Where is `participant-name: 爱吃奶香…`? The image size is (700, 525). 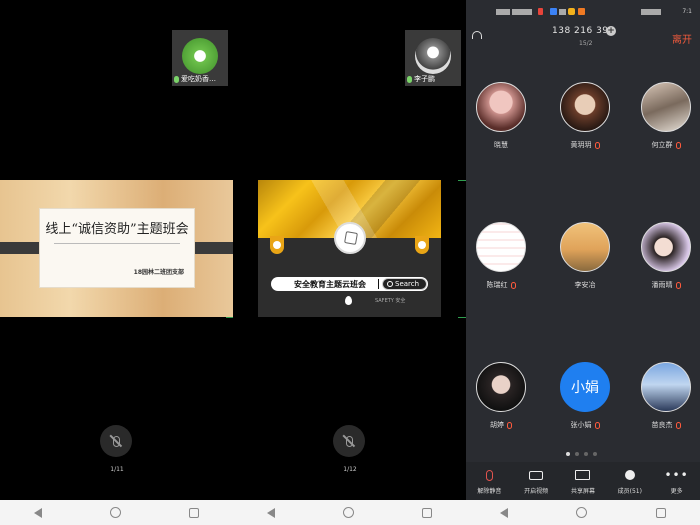
participant-name: 爱吃奶香… is located at coordinates (198, 79).